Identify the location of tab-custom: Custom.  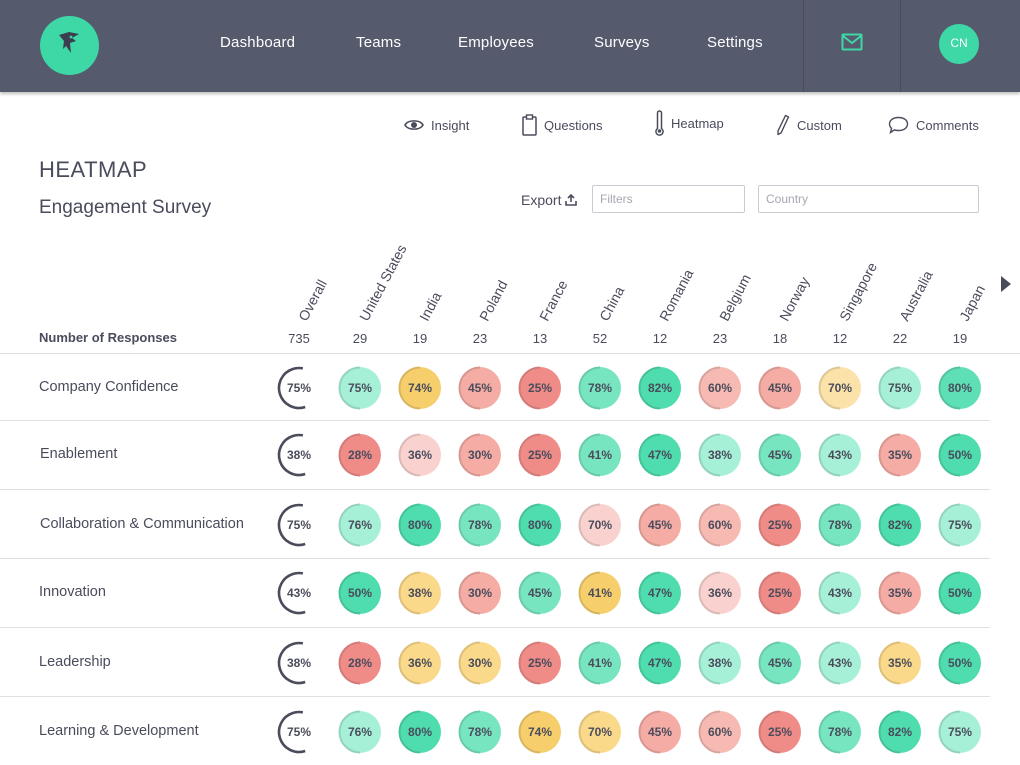
(809, 125).